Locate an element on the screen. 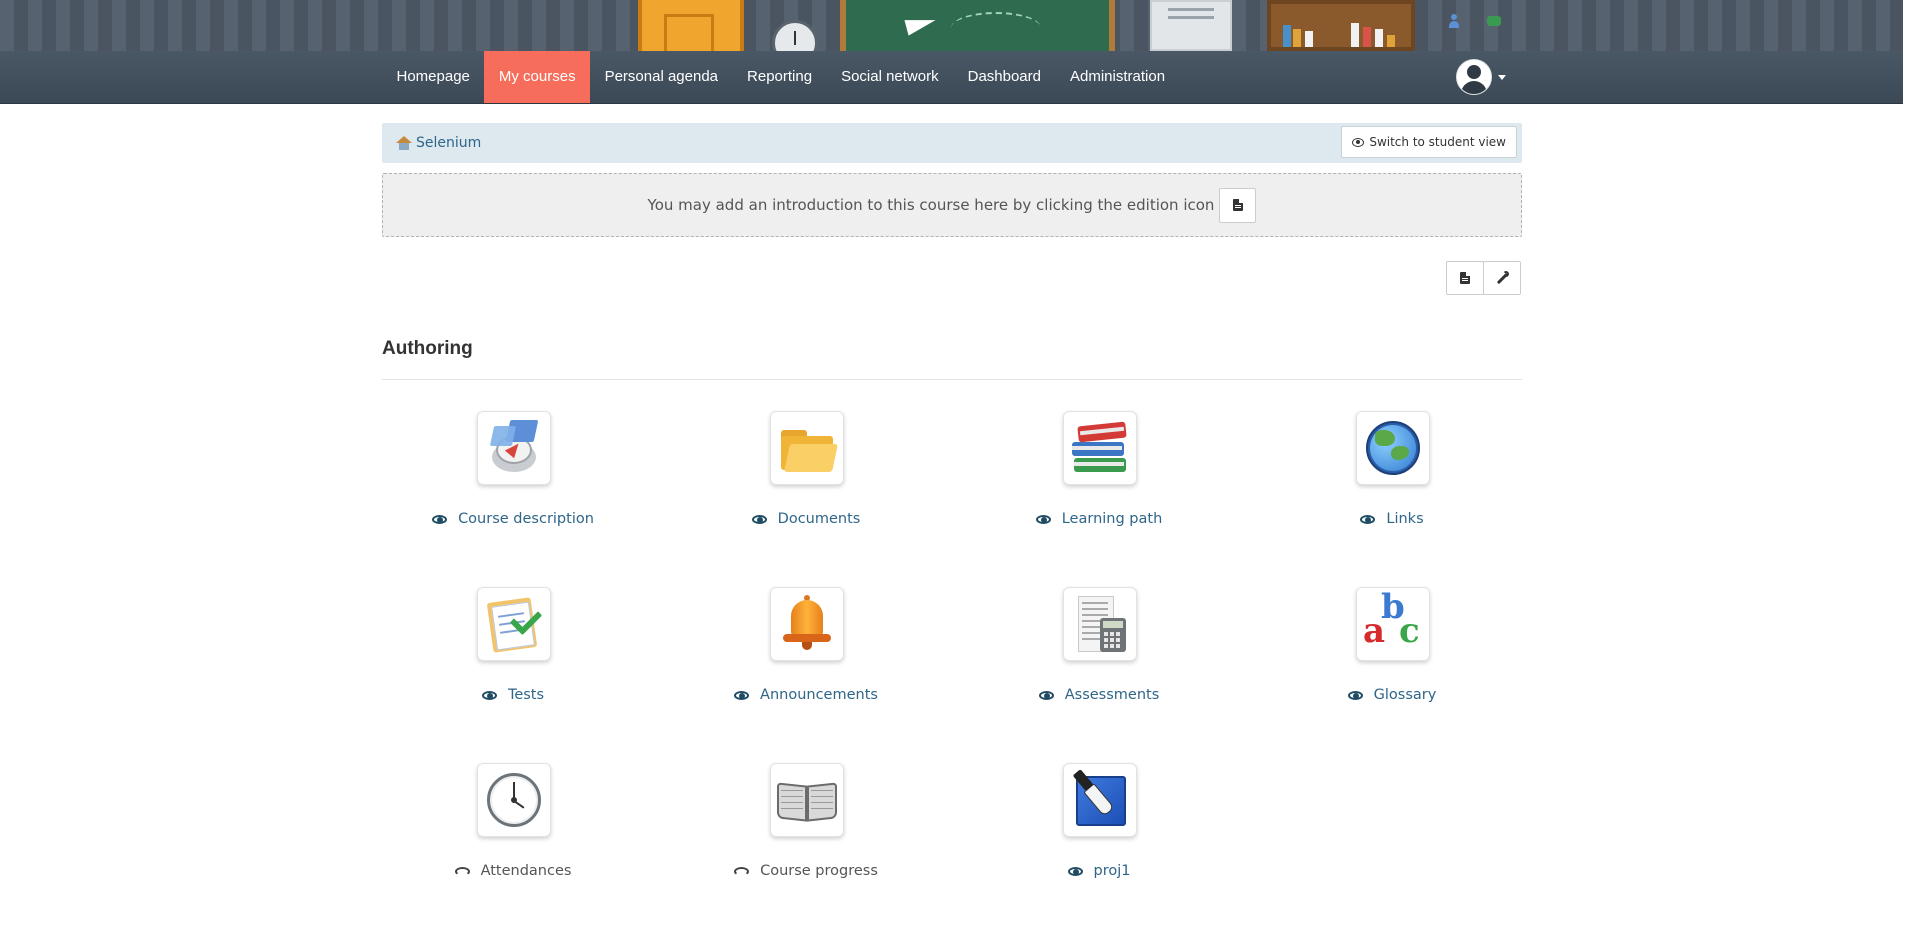  tool-assessments: Assessments is located at coordinates (1096, 652).